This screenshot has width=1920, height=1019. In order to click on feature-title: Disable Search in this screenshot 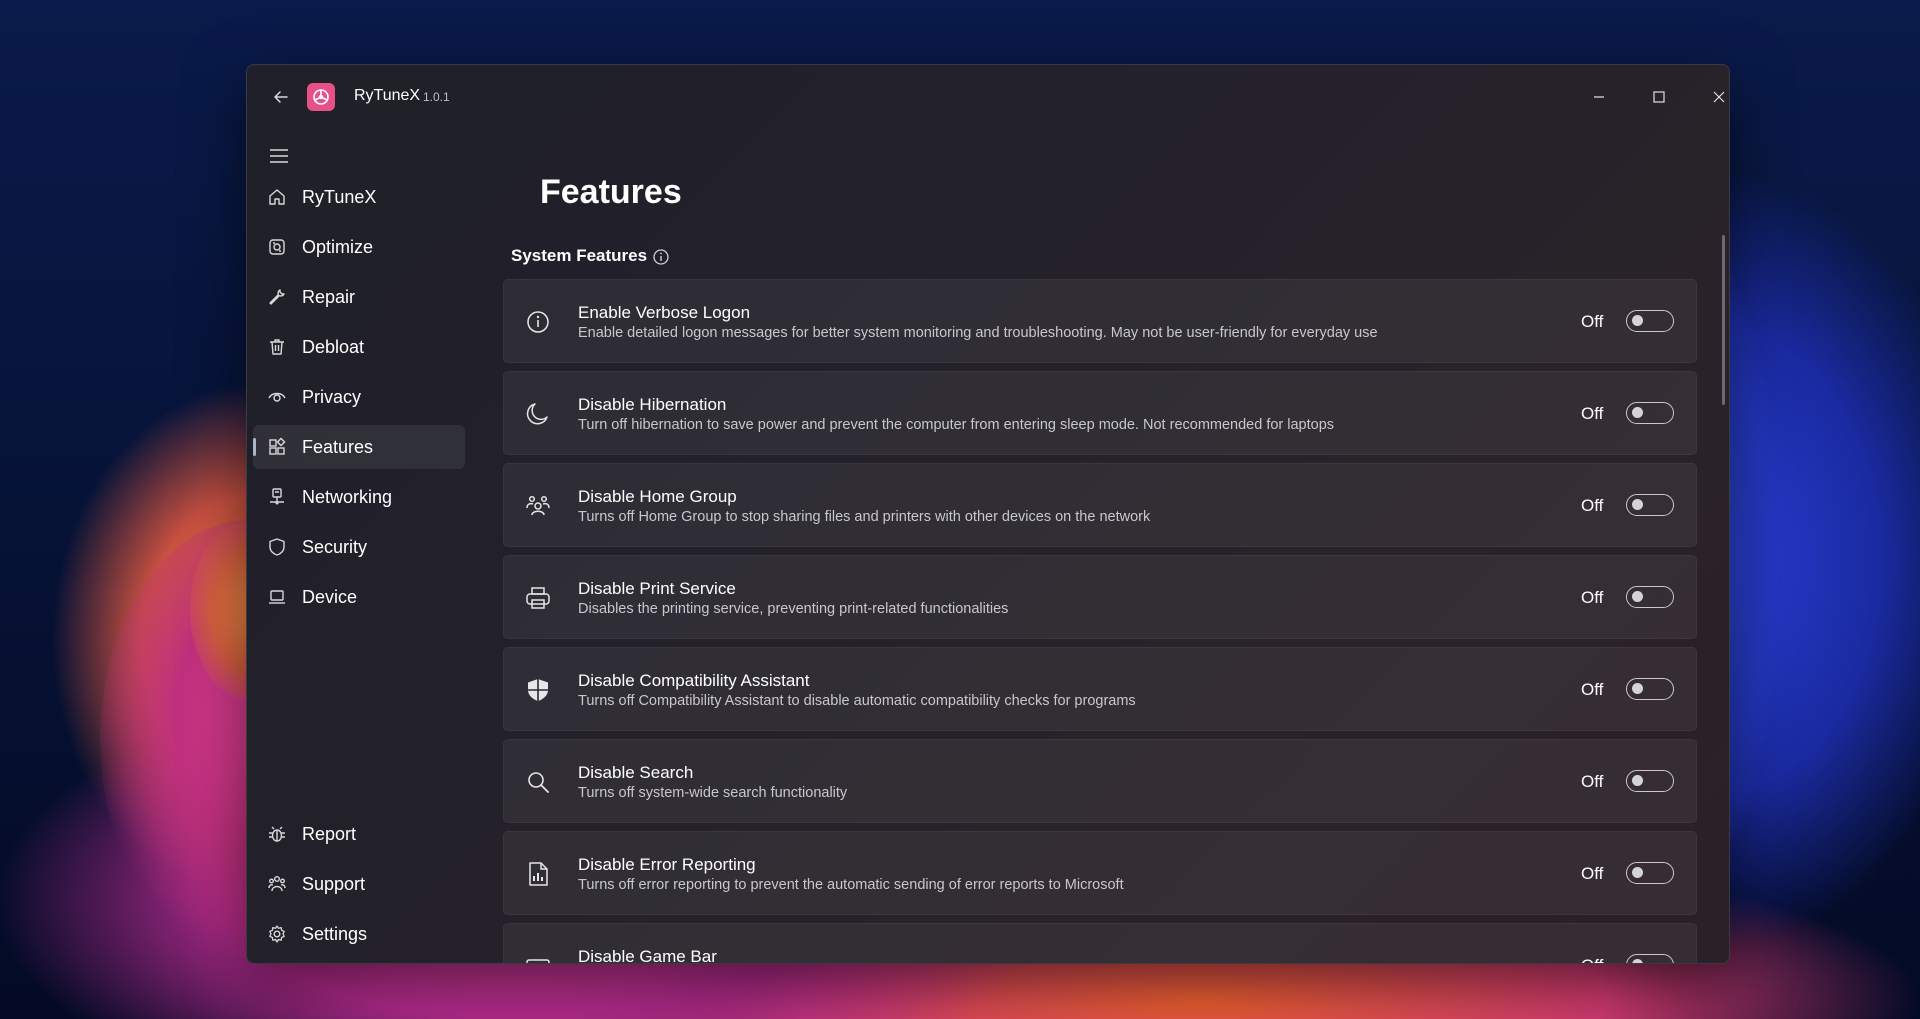, I will do `click(636, 772)`.